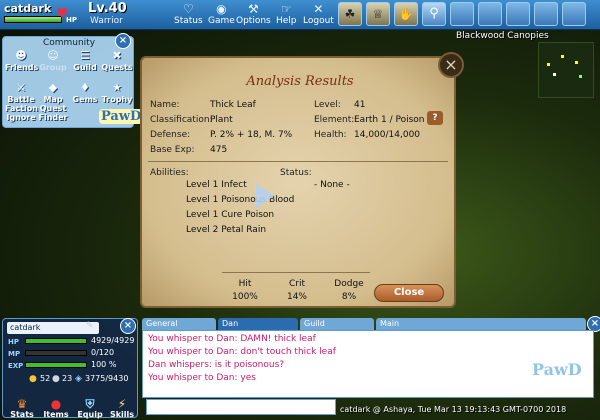 Image resolution: width=600 pixels, height=420 pixels. What do you see at coordinates (56, 408) in the screenshot?
I see `items-button: ● Items` at bounding box center [56, 408].